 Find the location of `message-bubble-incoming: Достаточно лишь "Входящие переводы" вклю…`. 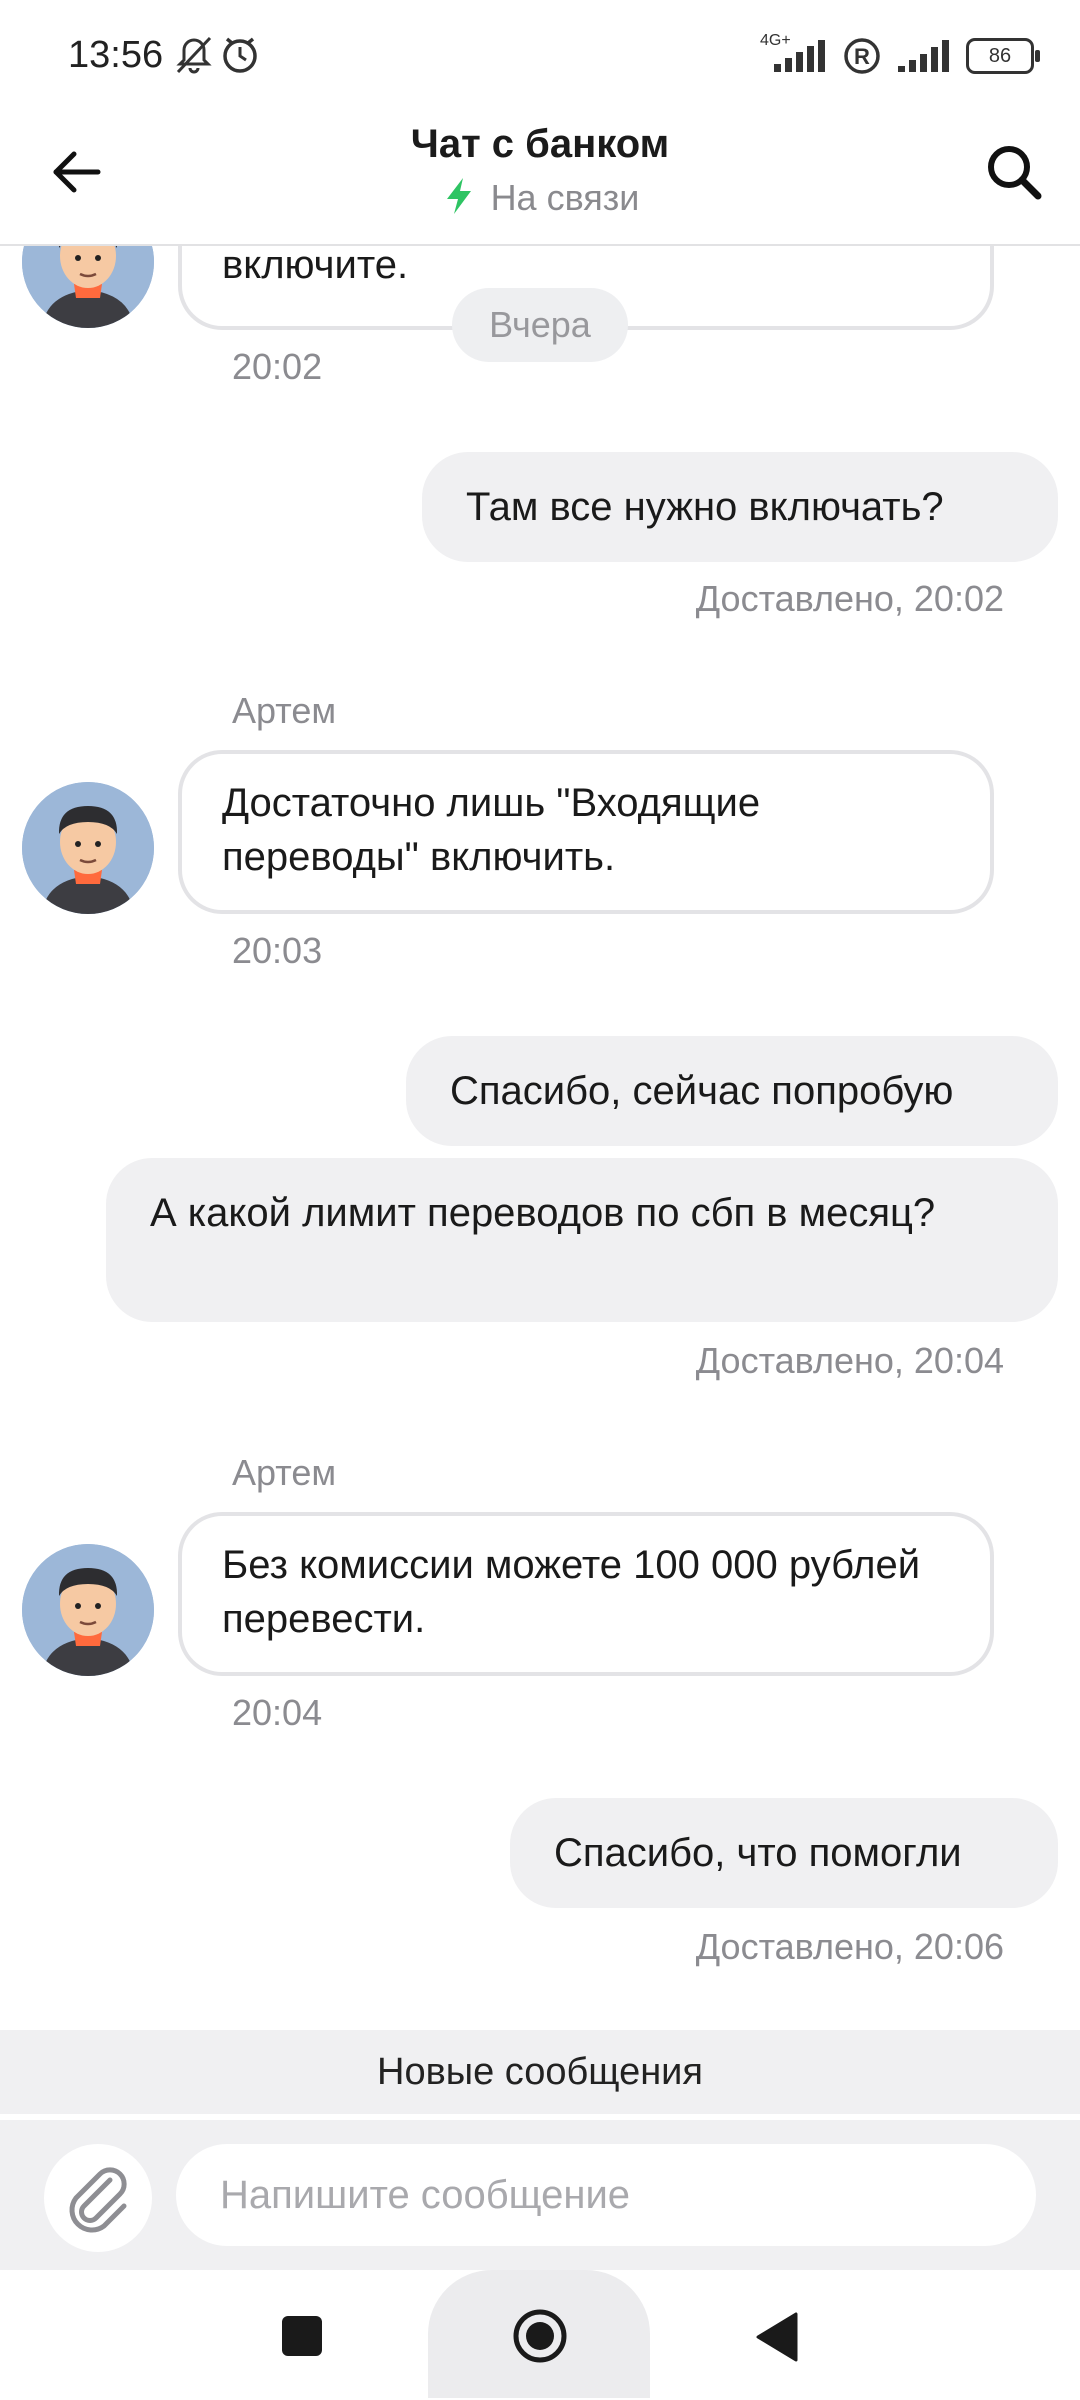

message-bubble-incoming: Достаточно лишь "Входящие переводы" вклю… is located at coordinates (586, 832).